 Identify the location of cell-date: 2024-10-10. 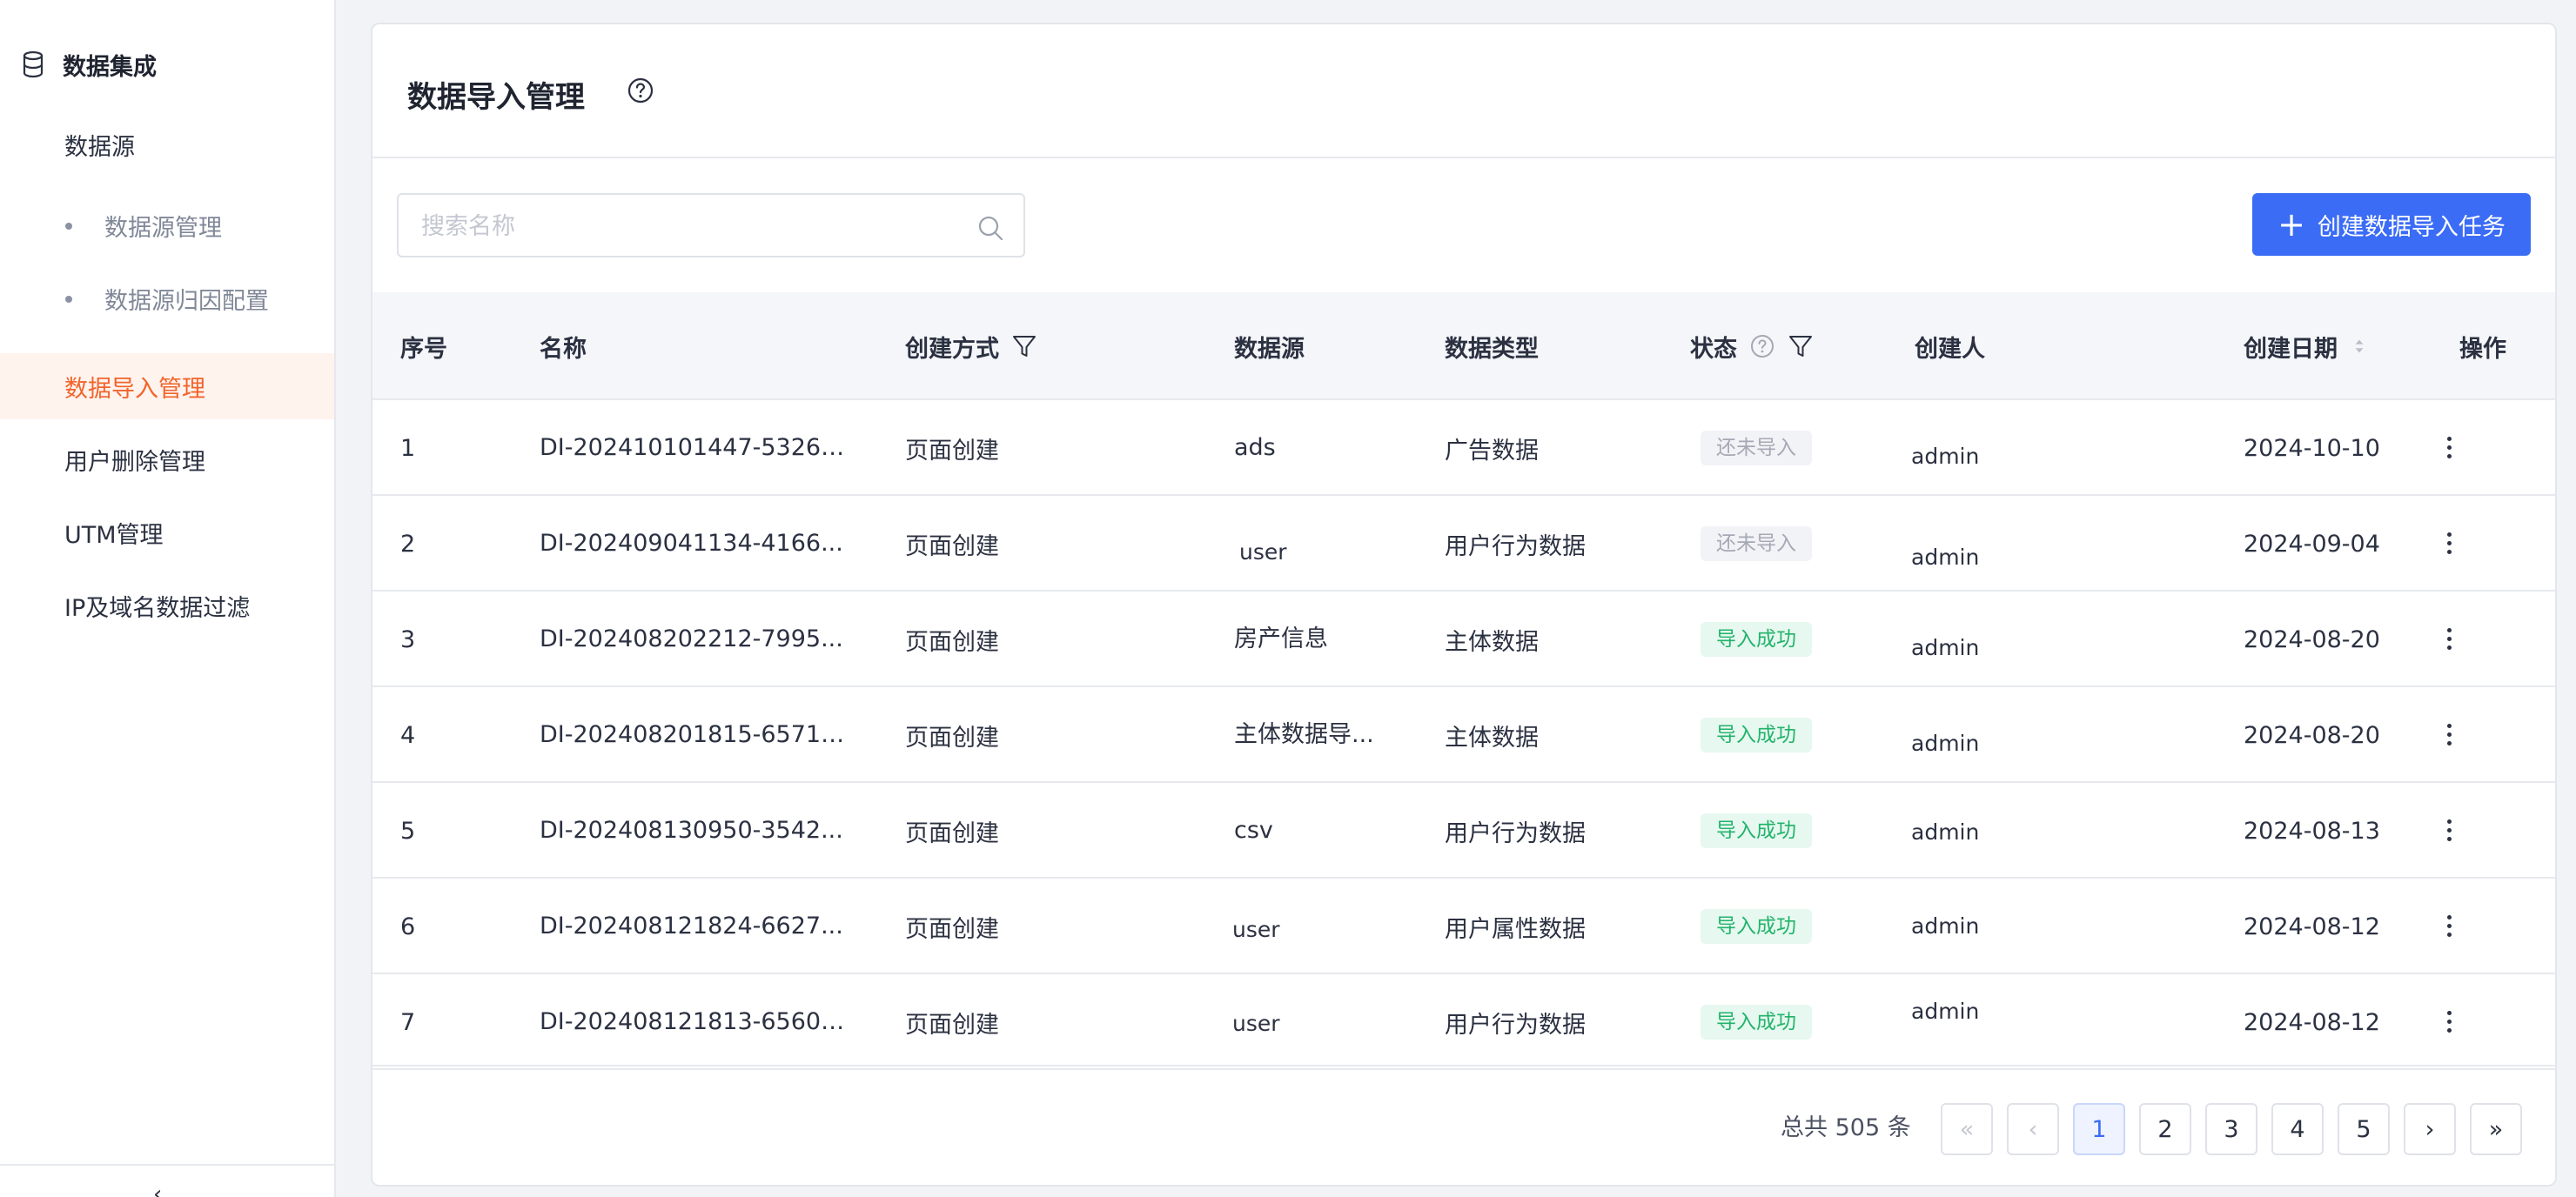
(2312, 448).